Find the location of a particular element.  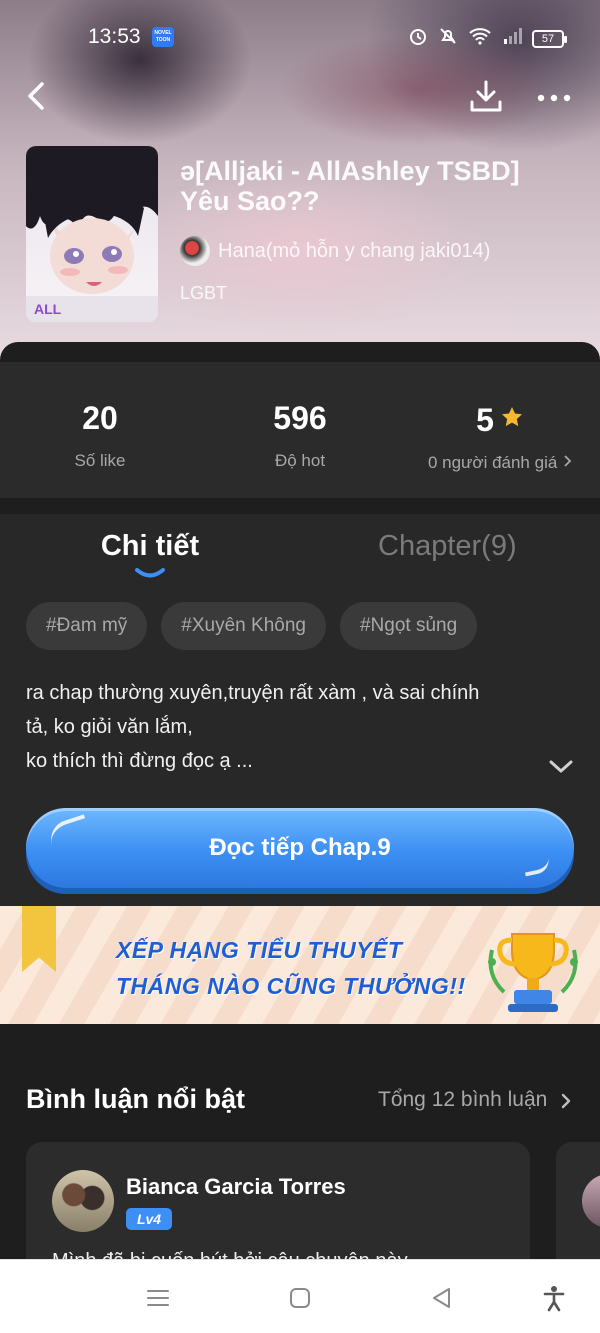

comments-total-link: Tổng 12 bình luận is located at coordinates (462, 1100).